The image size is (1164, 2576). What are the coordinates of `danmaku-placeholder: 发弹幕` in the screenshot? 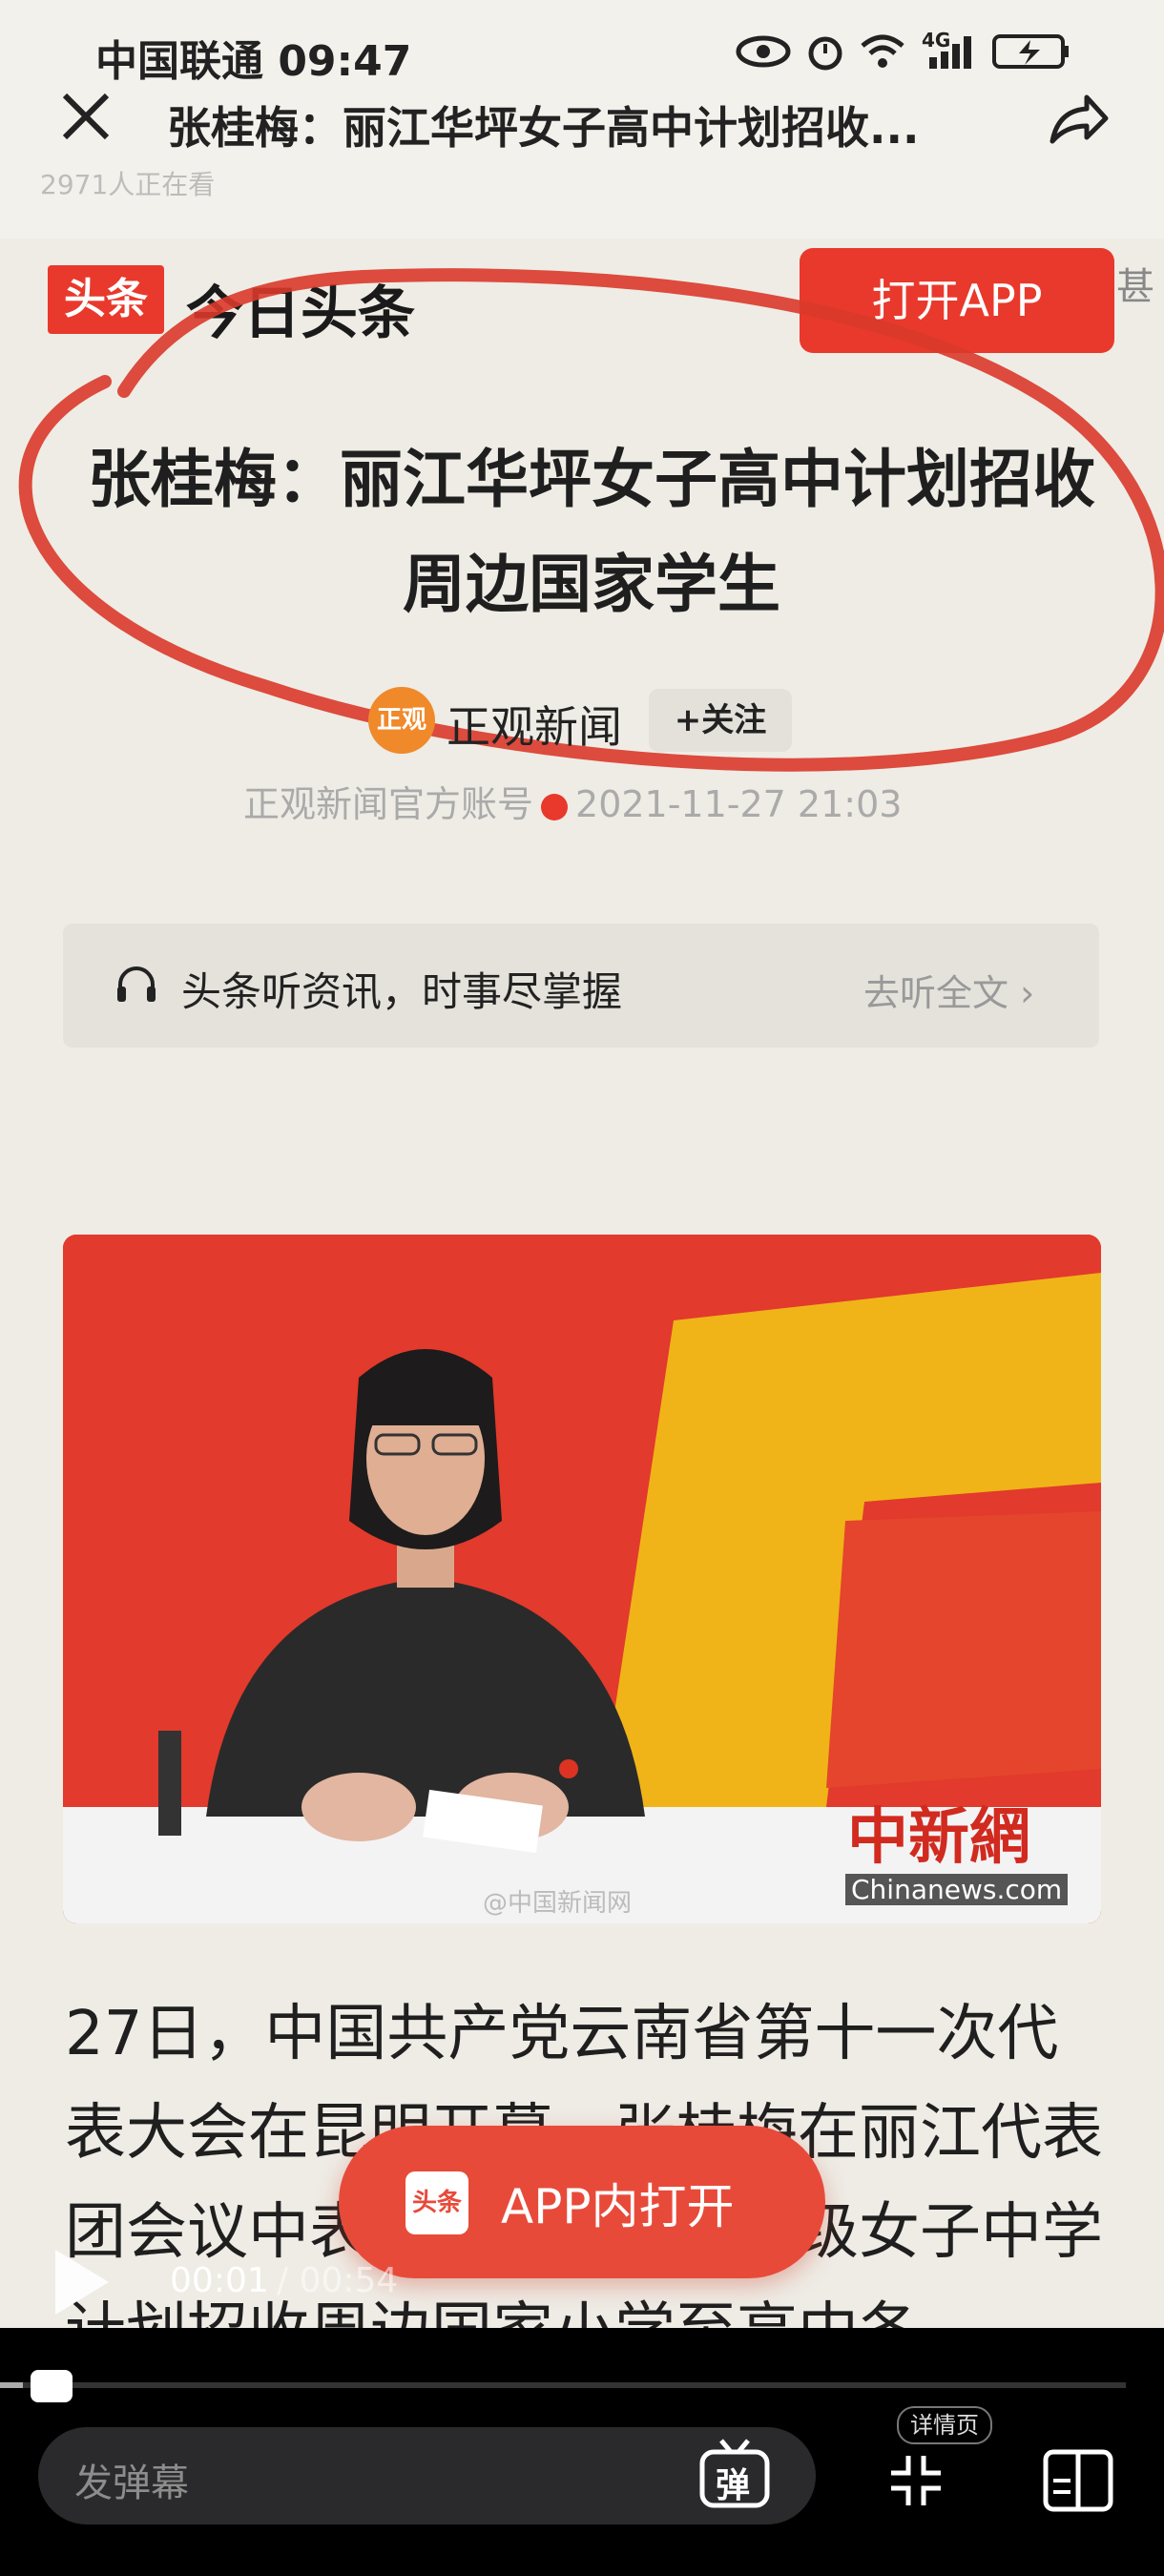 It's located at (132, 2483).